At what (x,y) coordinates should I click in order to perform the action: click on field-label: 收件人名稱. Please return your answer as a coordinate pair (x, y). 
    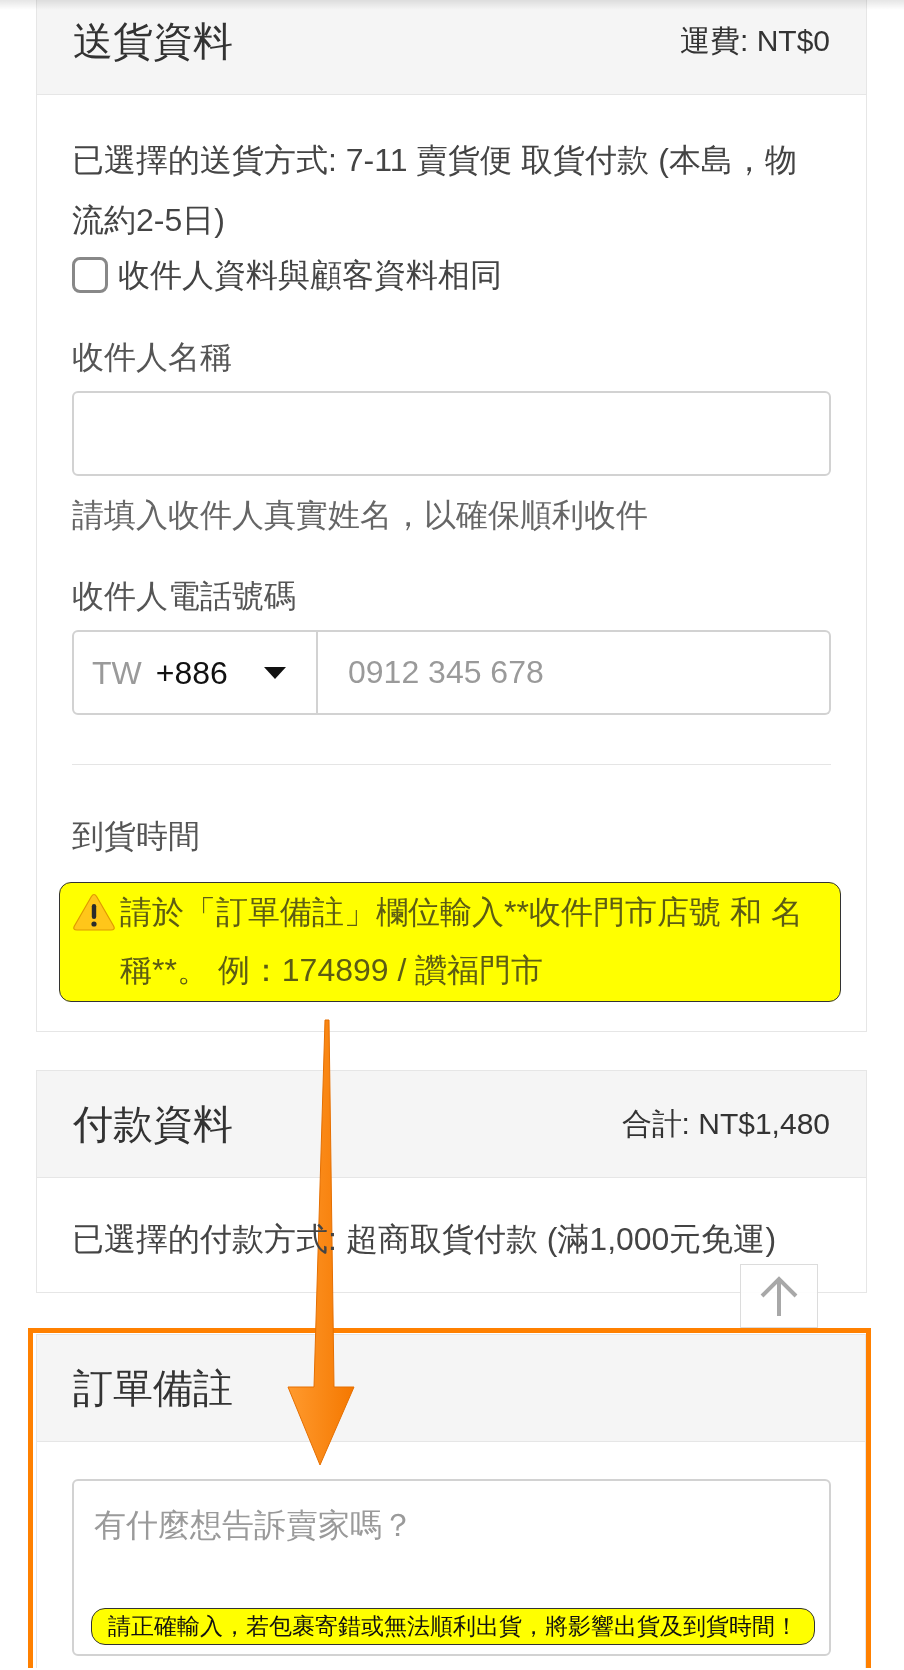
    Looking at the image, I should click on (152, 357).